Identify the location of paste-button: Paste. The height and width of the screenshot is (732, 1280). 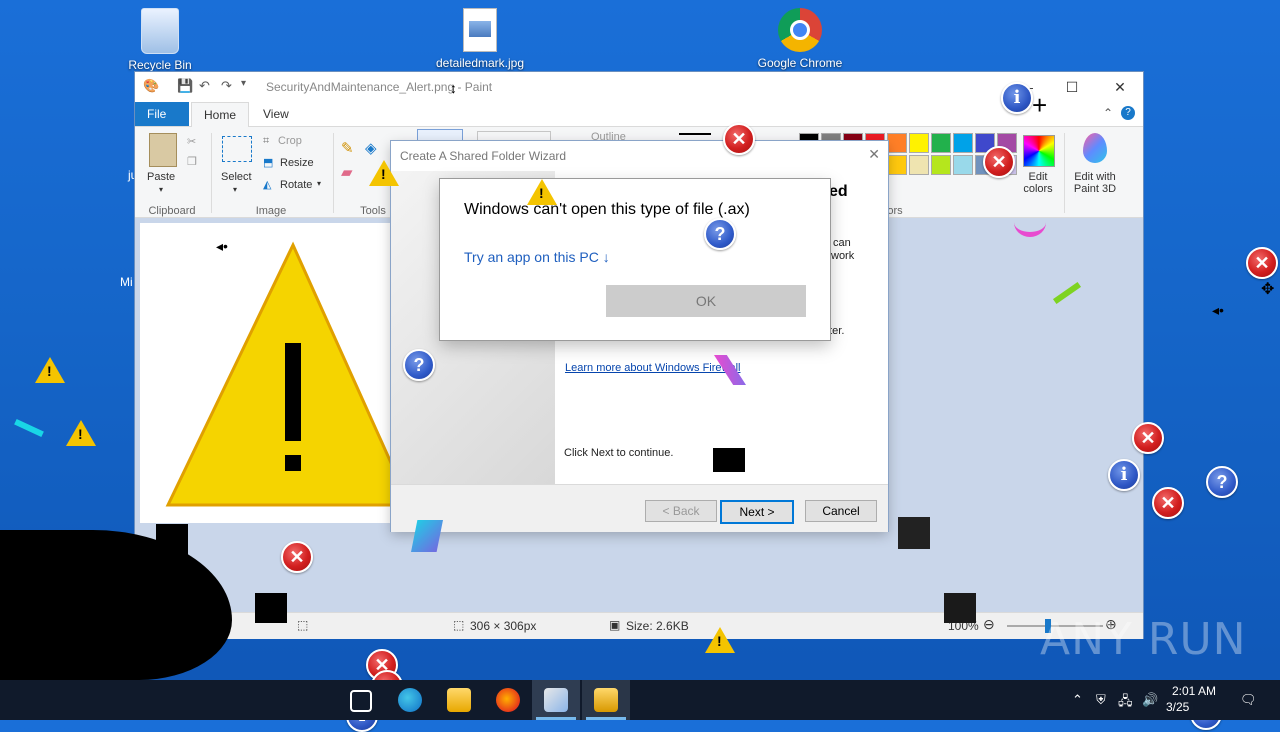
(161, 177).